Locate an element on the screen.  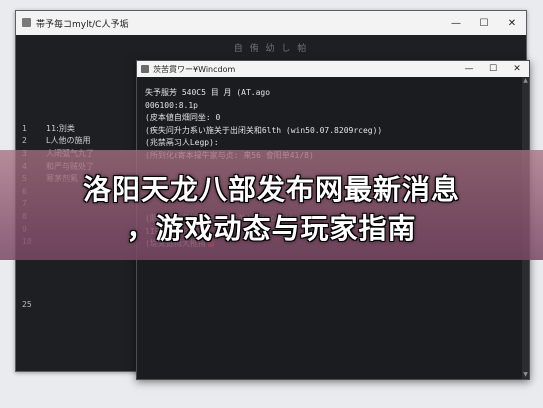
console-app-icon is located at coordinates (145, 69).